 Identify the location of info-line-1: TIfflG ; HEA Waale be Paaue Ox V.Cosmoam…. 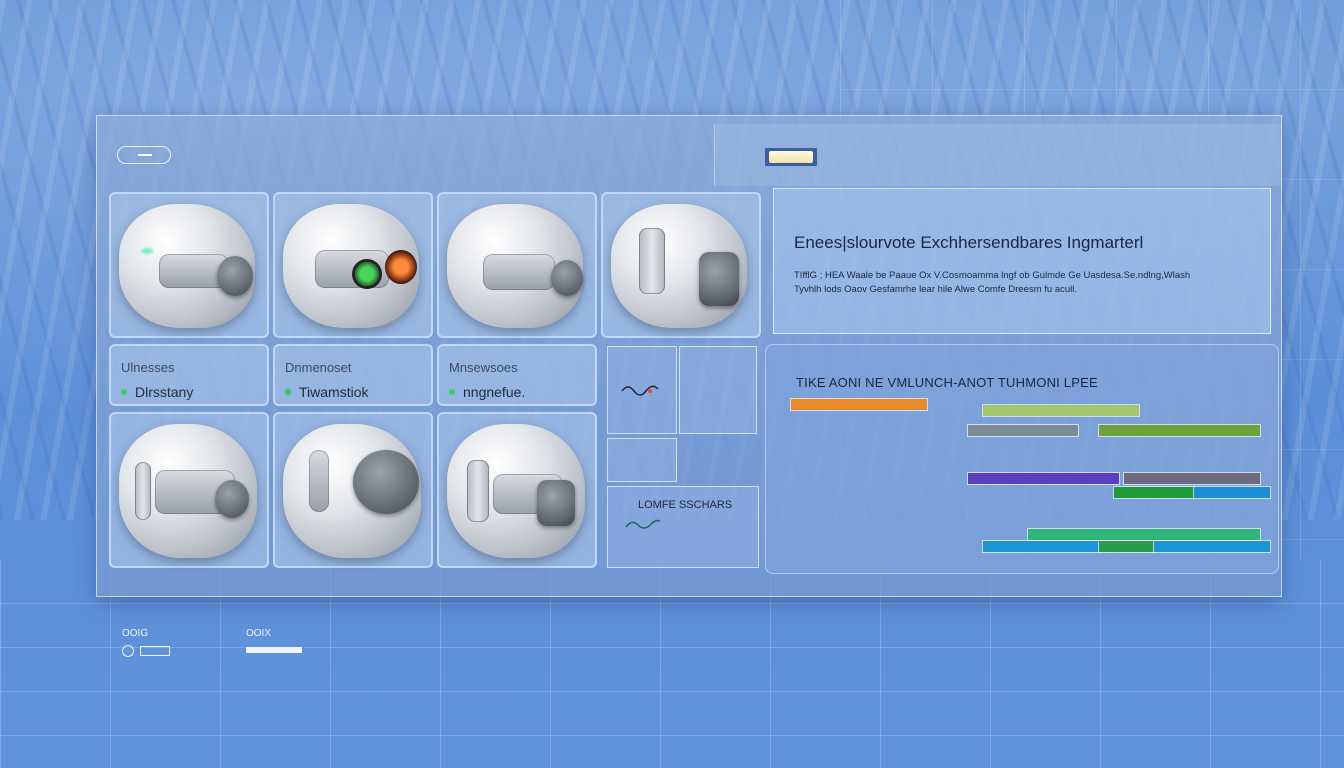
(992, 275).